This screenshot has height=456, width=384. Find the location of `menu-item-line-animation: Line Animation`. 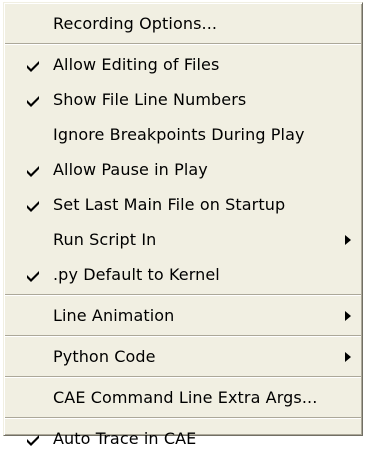

menu-item-line-animation: Line Animation is located at coordinates (183, 315).